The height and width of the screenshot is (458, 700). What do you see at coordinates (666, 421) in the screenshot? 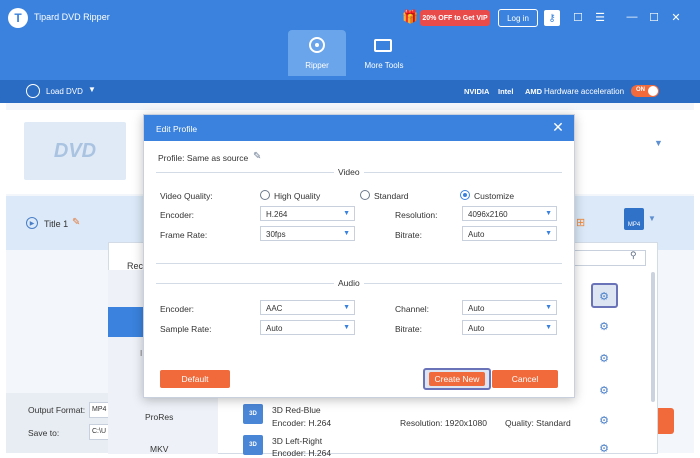
I see `rip-all-button` at bounding box center [666, 421].